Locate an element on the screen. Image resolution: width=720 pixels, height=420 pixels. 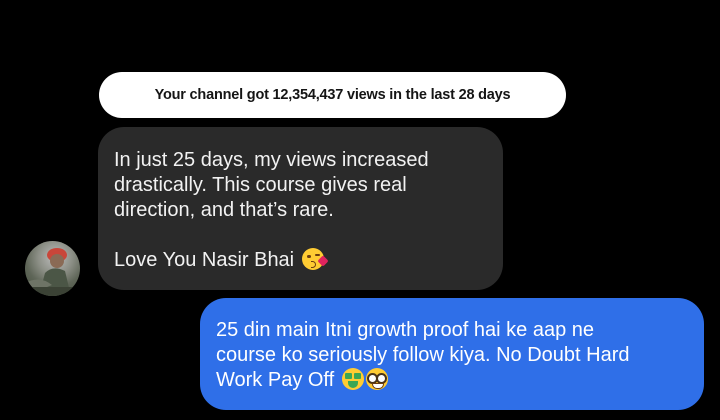
nerd-face-emoji-icon is located at coordinates (376, 379).